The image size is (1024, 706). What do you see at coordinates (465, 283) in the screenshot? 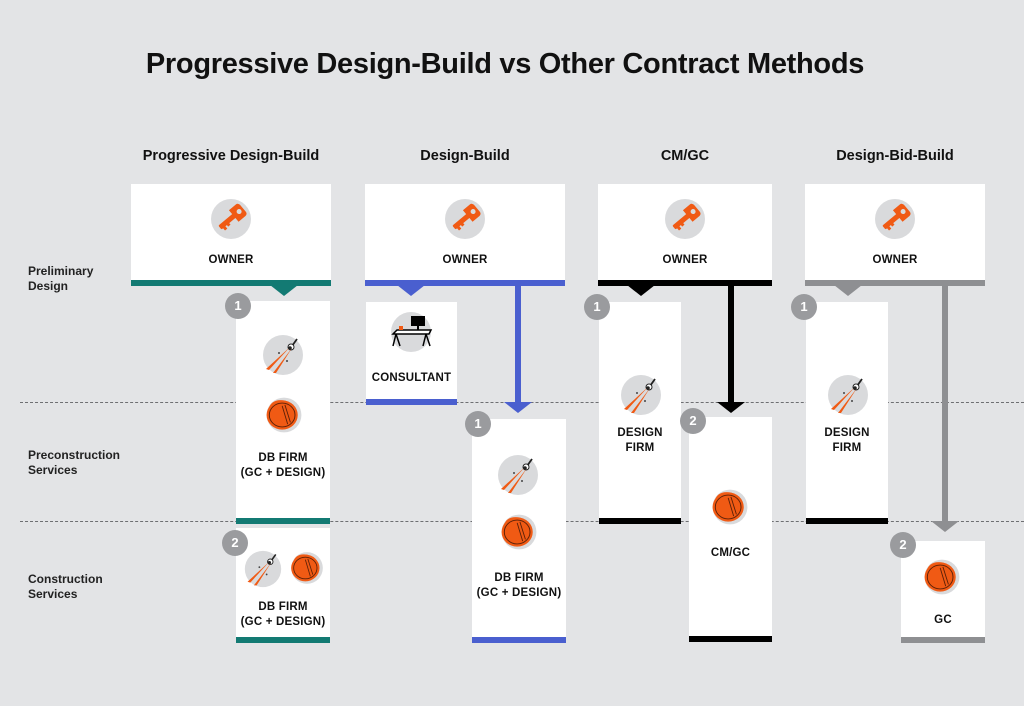
I see `owner-bar-db` at bounding box center [465, 283].